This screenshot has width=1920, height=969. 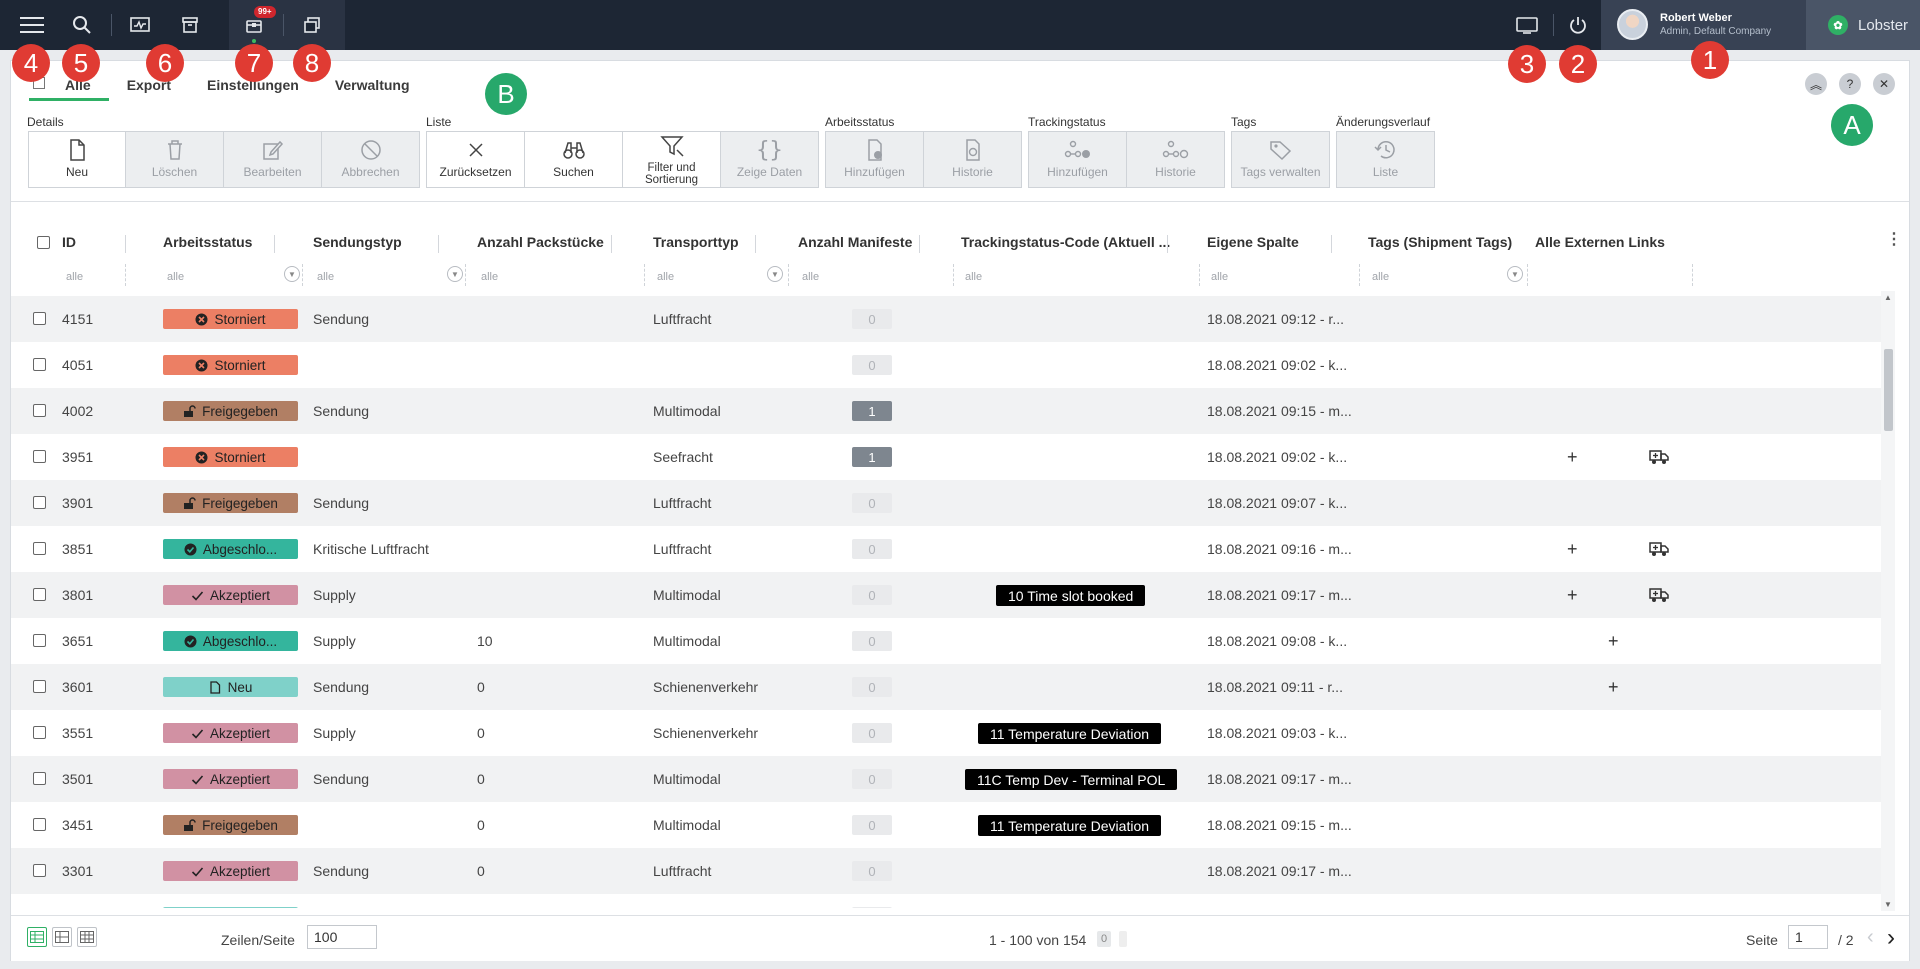 What do you see at coordinates (1175, 159) in the screenshot?
I see `trackingstatus-history-button: Historie` at bounding box center [1175, 159].